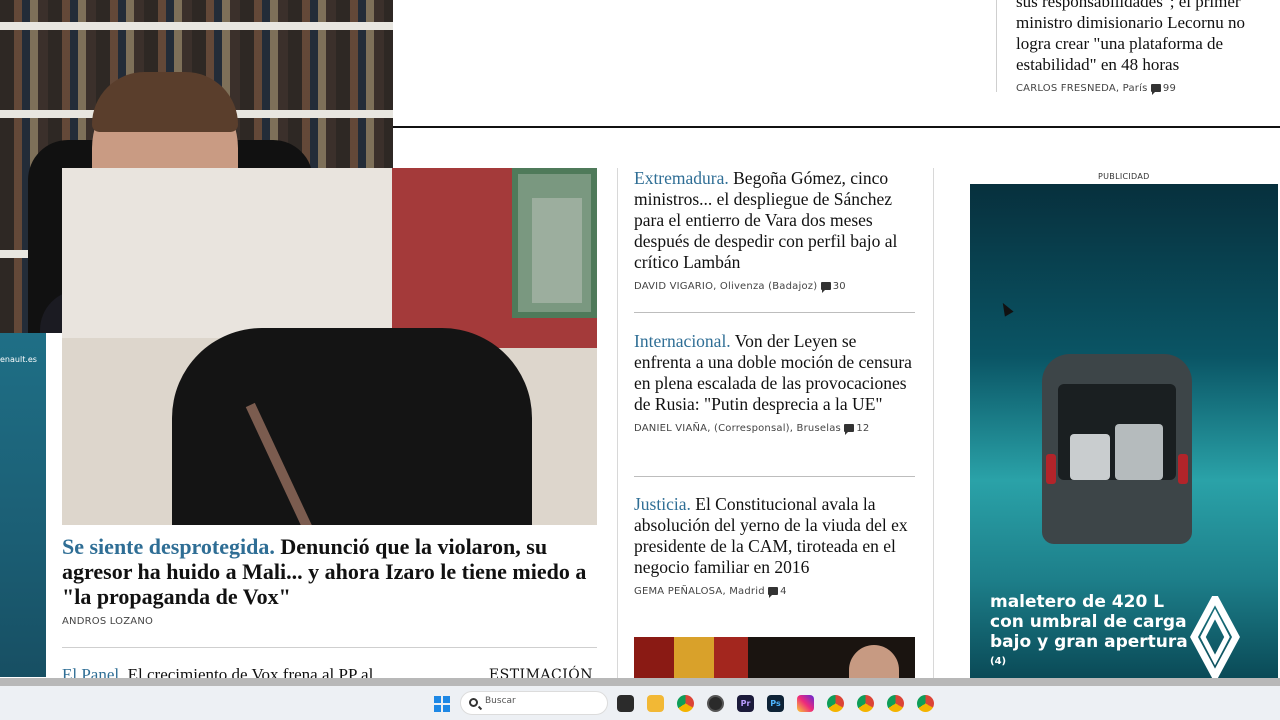 The width and height of the screenshot is (1280, 720). What do you see at coordinates (248, 671) in the screenshot?
I see `panel-headline: El crecimiento de Vox frena al PP al` at bounding box center [248, 671].